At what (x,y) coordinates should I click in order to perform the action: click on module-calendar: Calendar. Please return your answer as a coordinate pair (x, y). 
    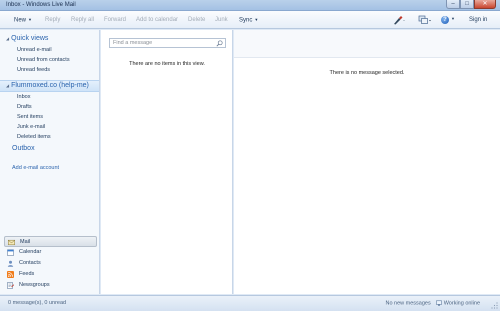
    Looking at the image, I should click on (50, 252).